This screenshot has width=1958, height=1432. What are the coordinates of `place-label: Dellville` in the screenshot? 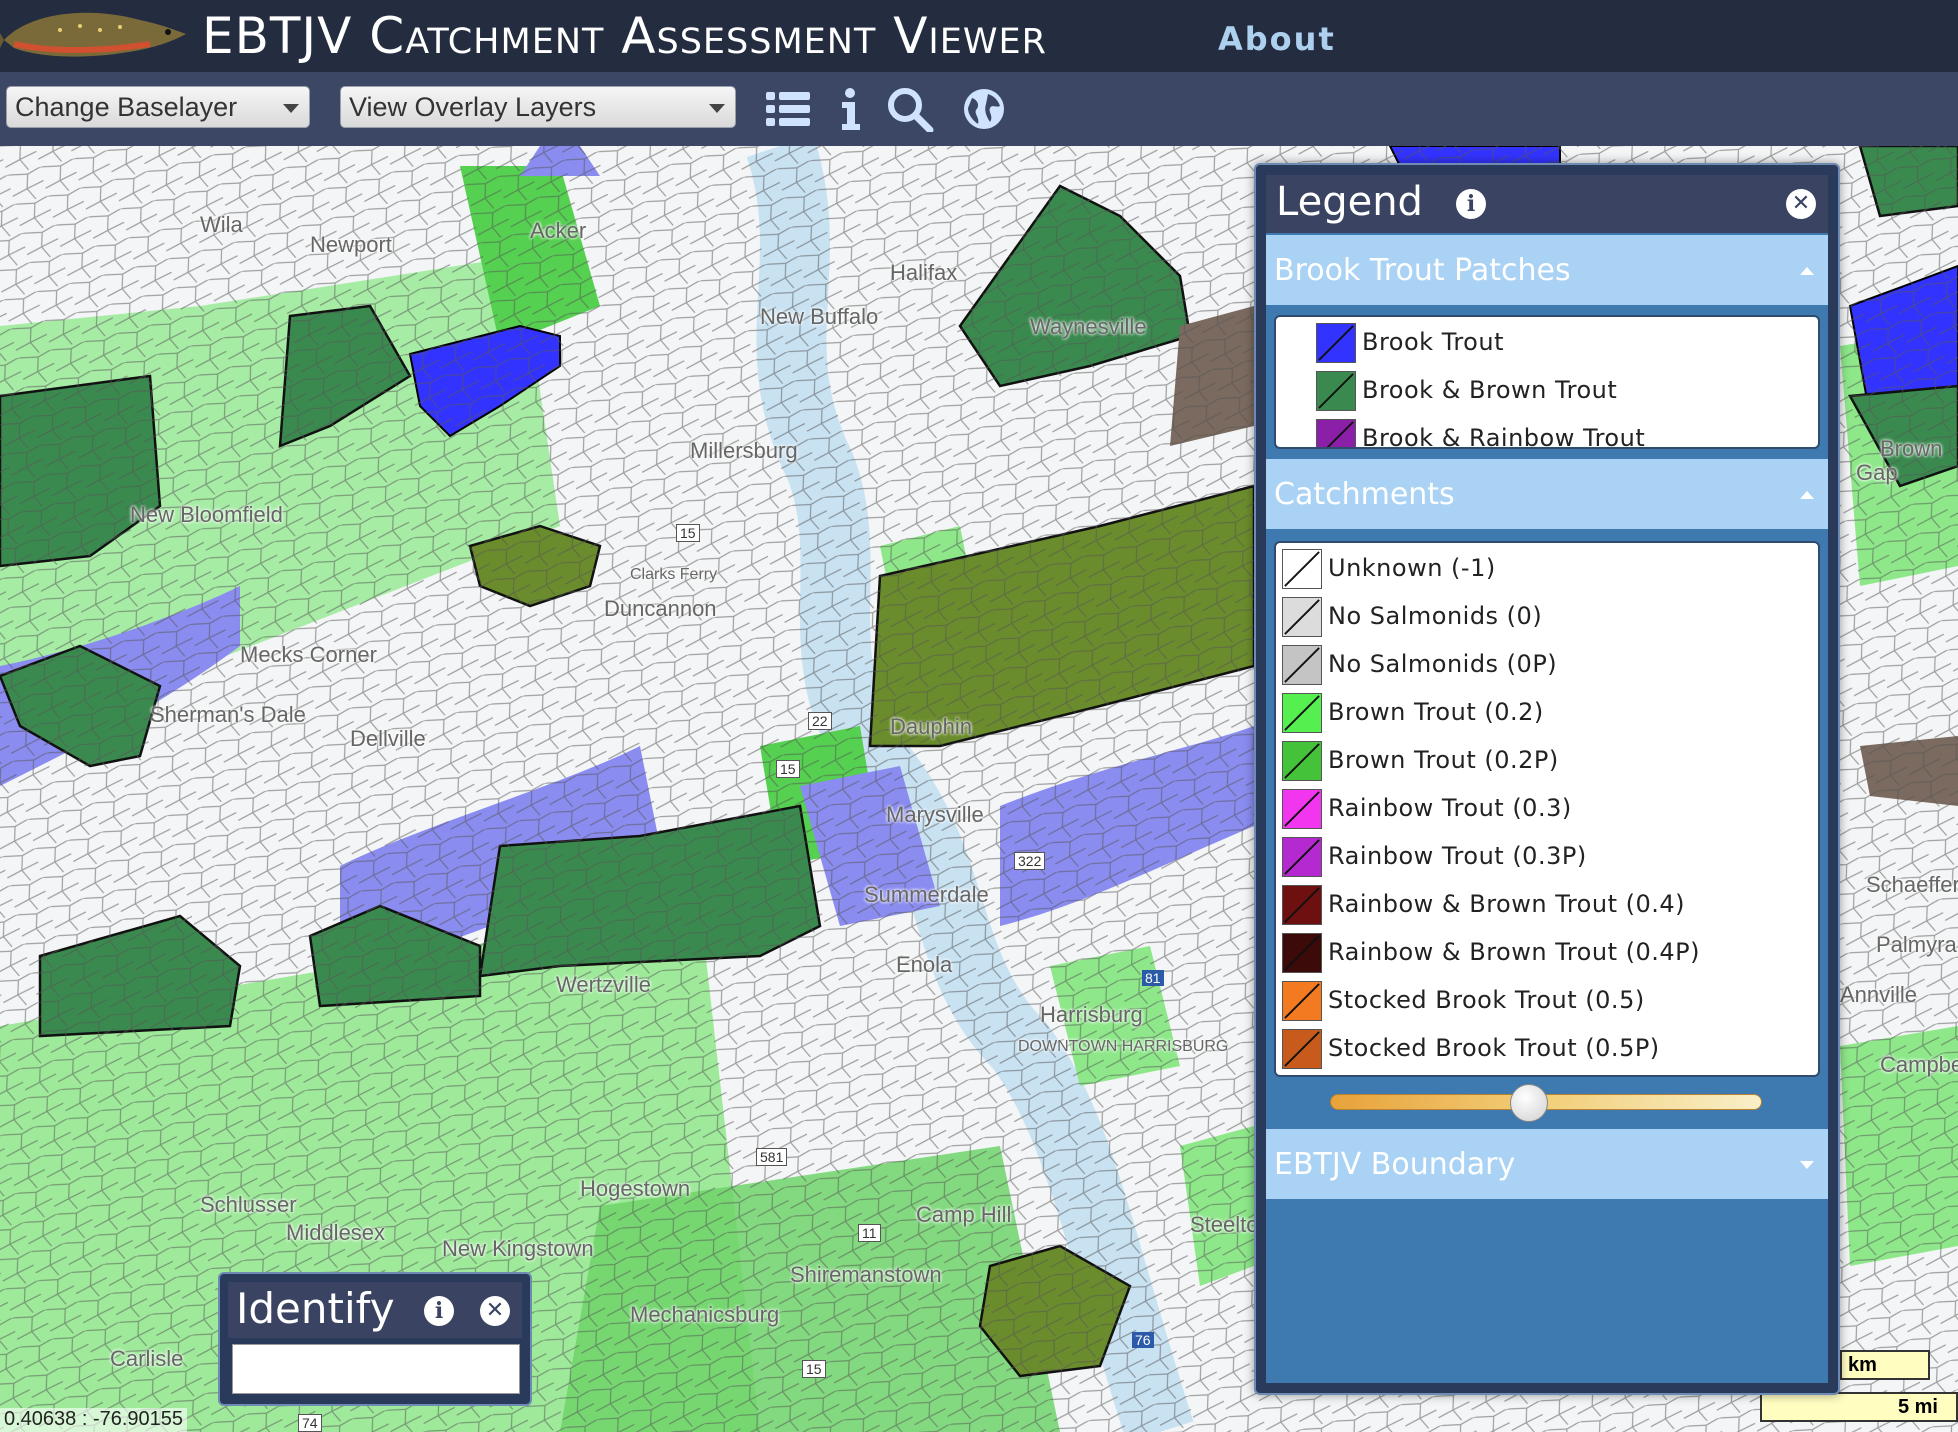 It's located at (388, 738).